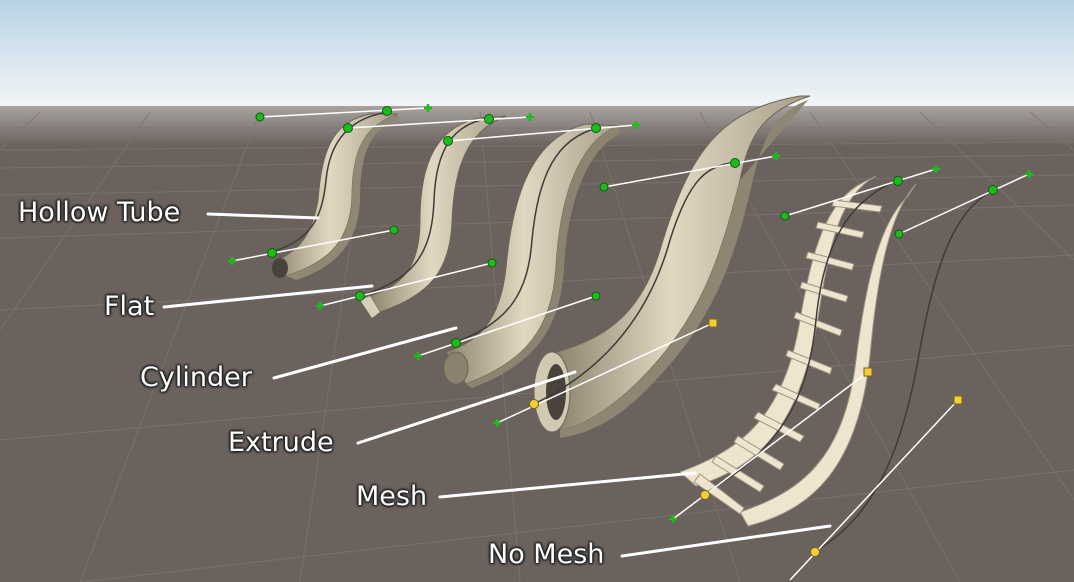  What do you see at coordinates (546, 554) in the screenshot?
I see `callout-no-mesh: No Mesh` at bounding box center [546, 554].